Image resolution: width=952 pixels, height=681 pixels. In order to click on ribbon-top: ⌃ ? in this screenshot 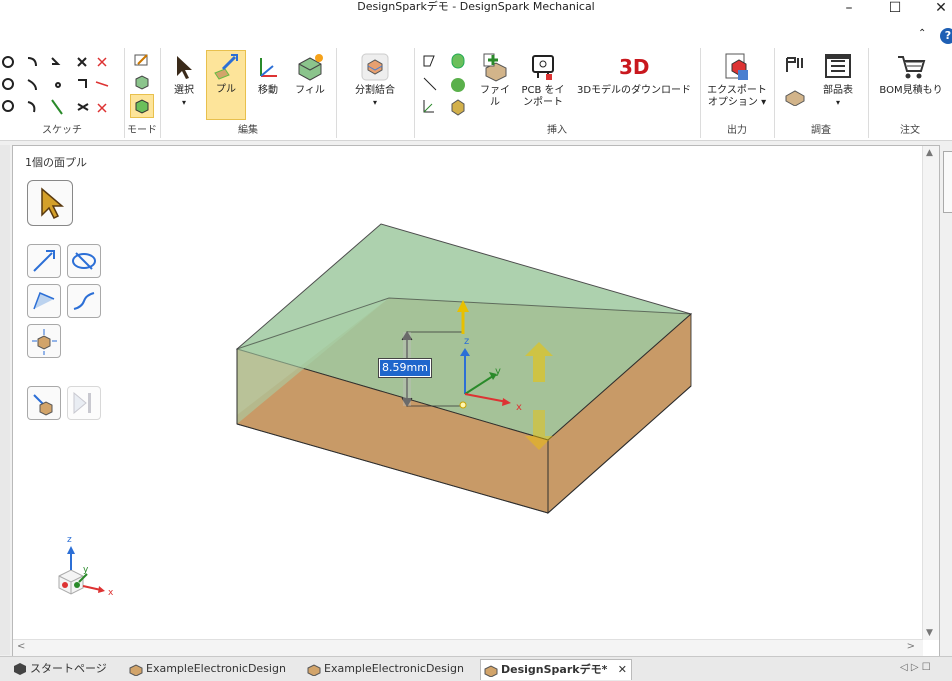, I will do `click(476, 35)`.